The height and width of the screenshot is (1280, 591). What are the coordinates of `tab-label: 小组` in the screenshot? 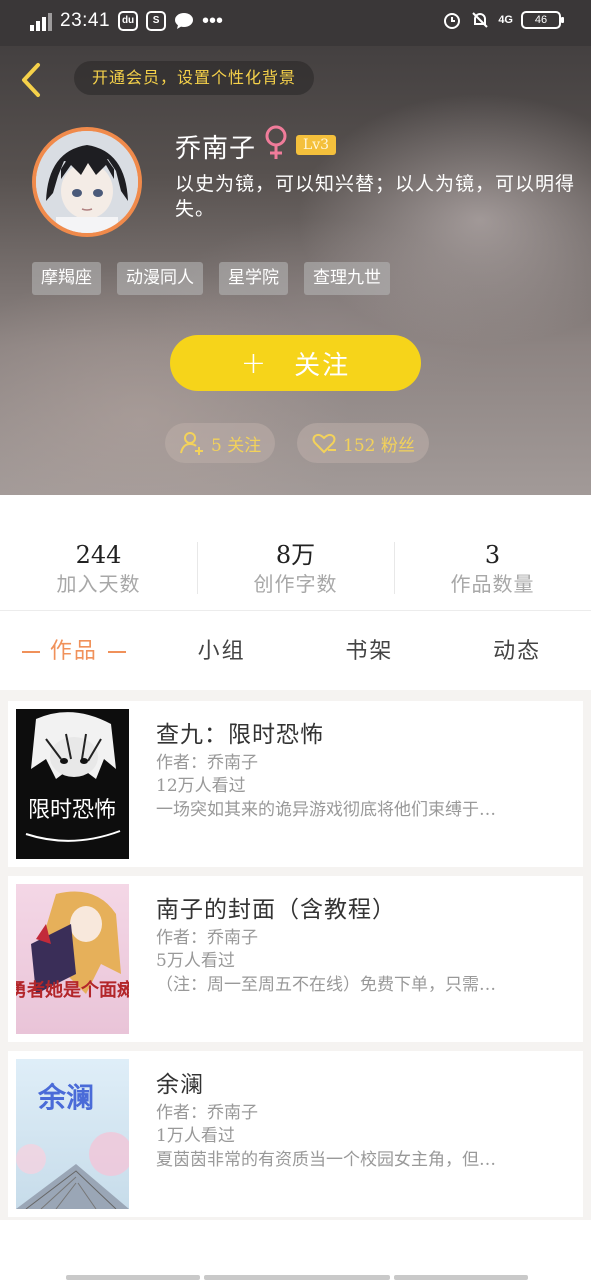 It's located at (221, 651).